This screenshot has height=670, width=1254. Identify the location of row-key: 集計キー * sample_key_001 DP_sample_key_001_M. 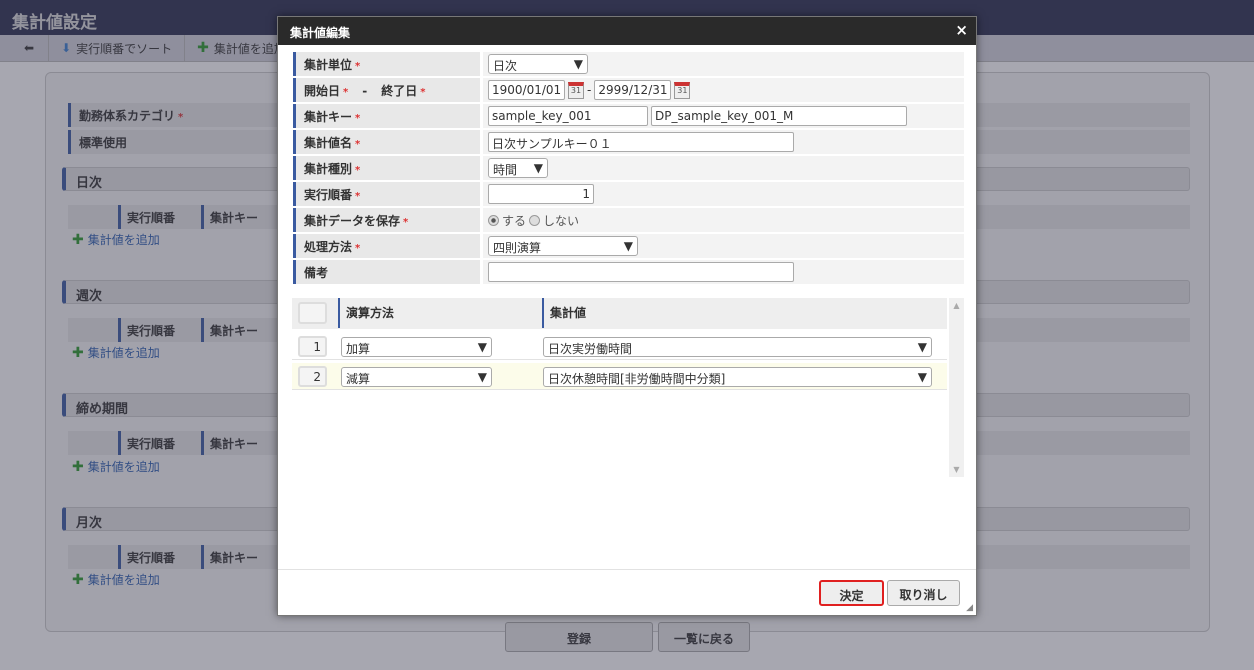
(628, 116).